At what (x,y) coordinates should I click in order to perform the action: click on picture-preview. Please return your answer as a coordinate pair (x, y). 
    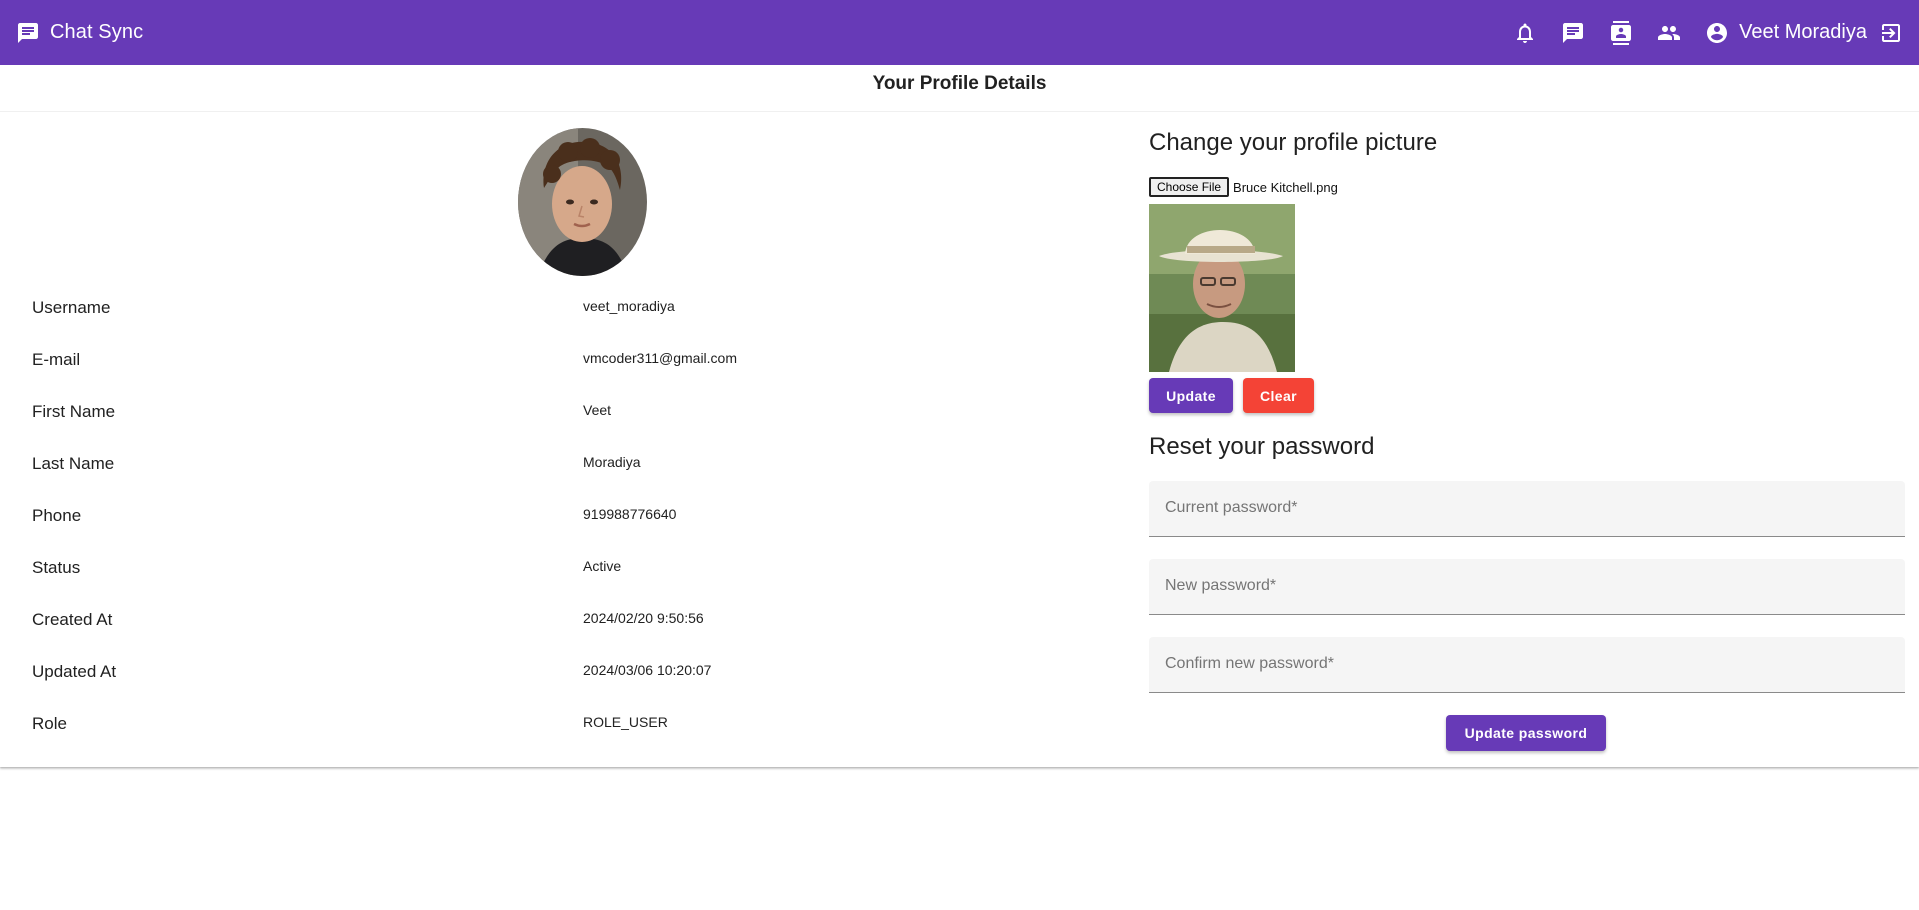
    Looking at the image, I should click on (1222, 288).